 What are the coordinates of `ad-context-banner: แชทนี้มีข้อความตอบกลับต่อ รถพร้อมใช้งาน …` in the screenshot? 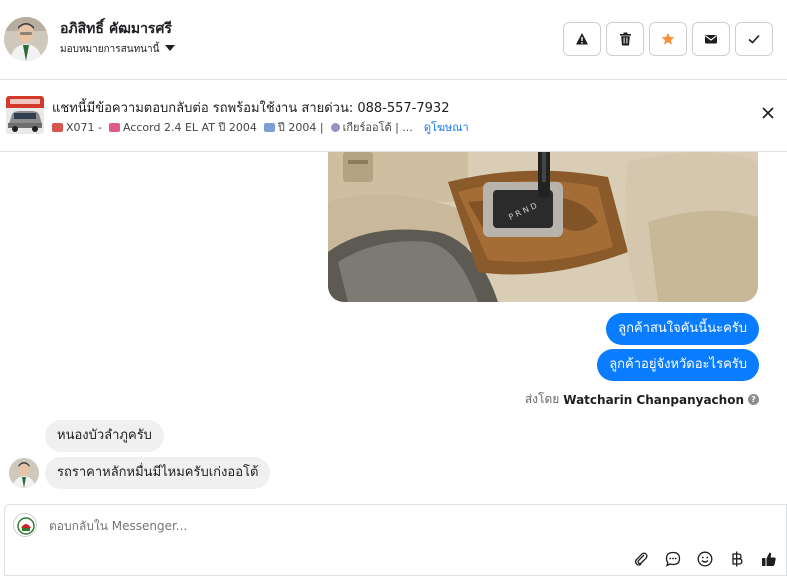 It's located at (393, 116).